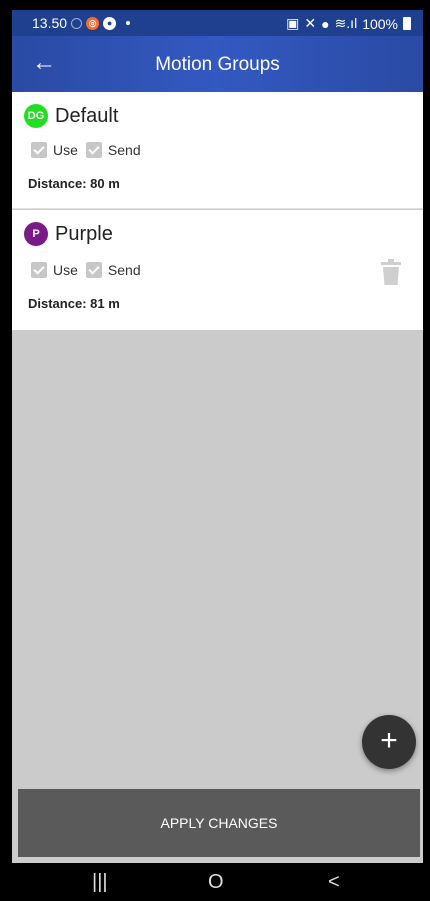  Describe the element at coordinates (380, 23) in the screenshot. I see `battery-level: 100%` at that location.